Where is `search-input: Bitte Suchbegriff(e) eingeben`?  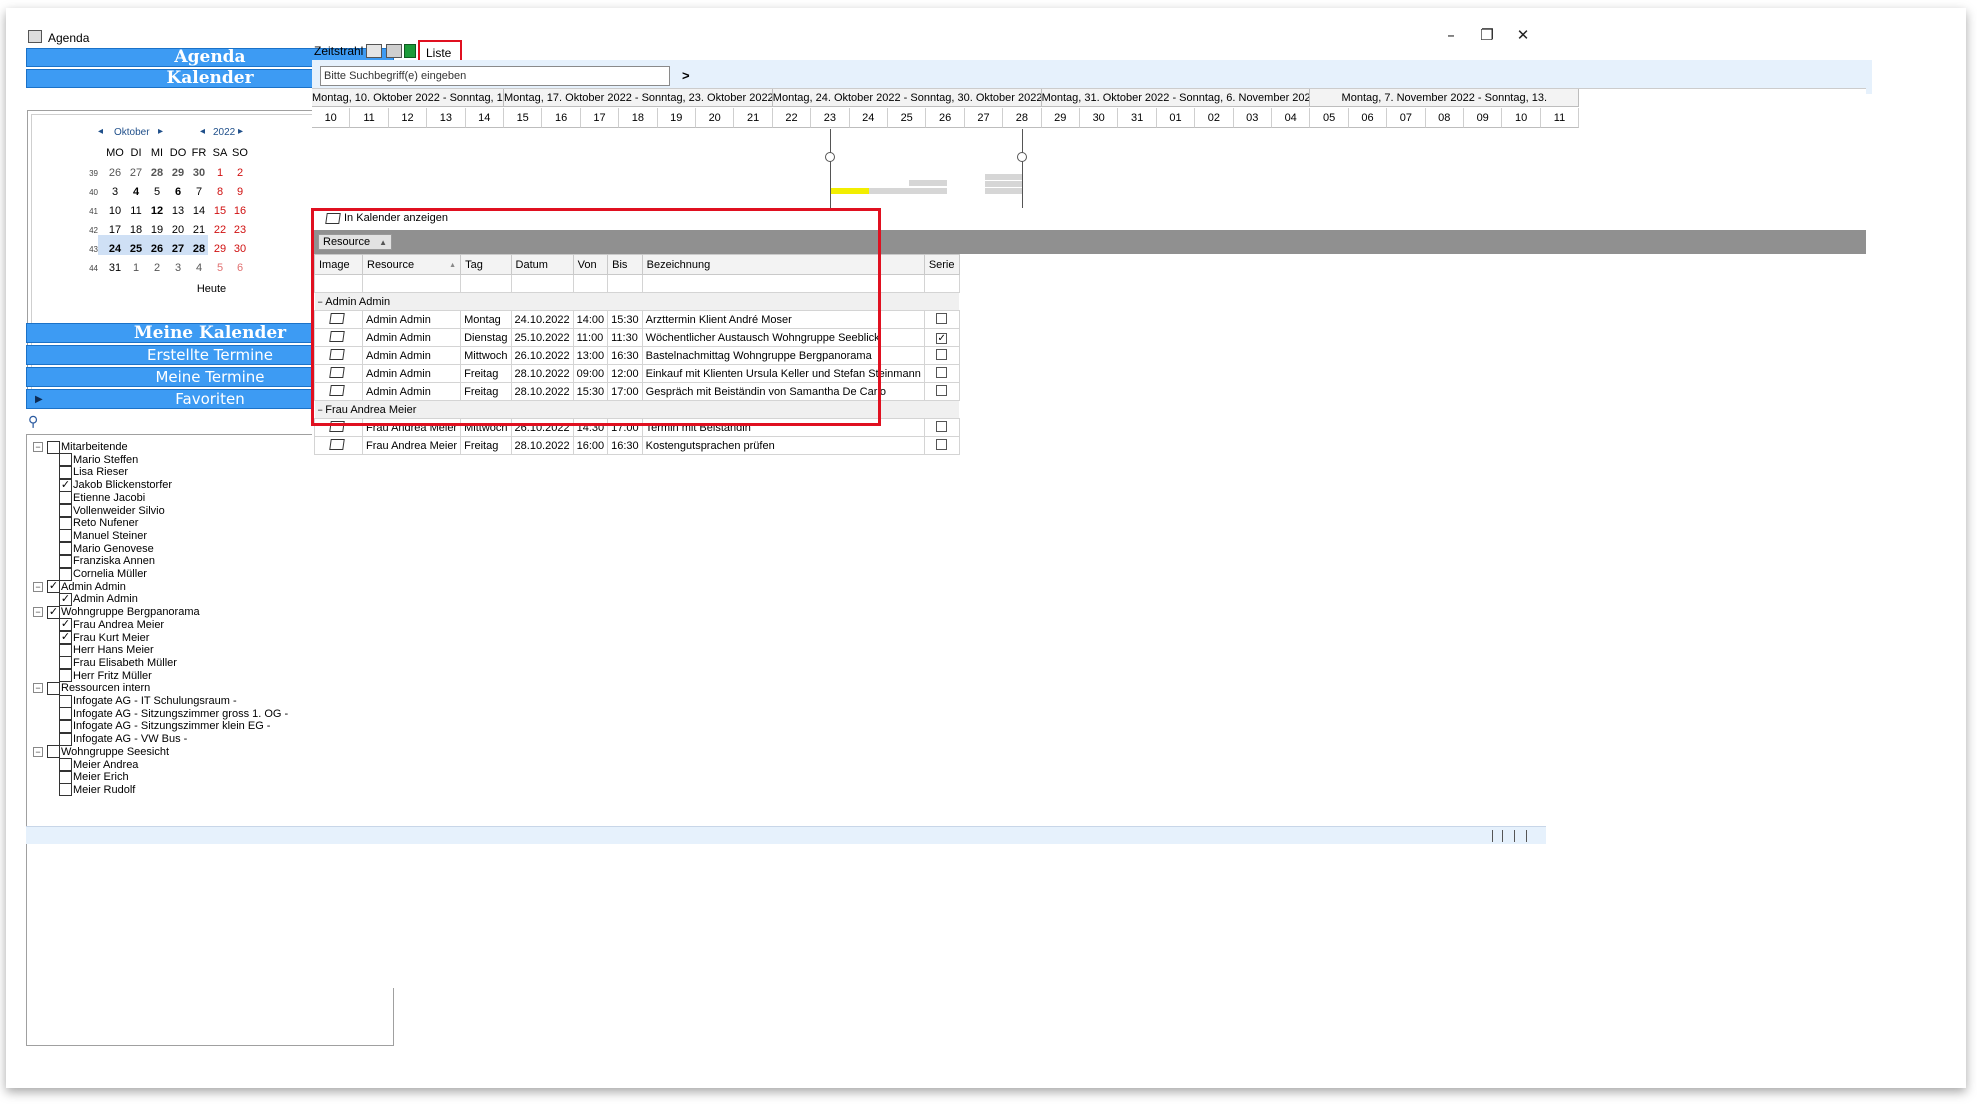 search-input: Bitte Suchbegriff(e) eingeben is located at coordinates (495, 76).